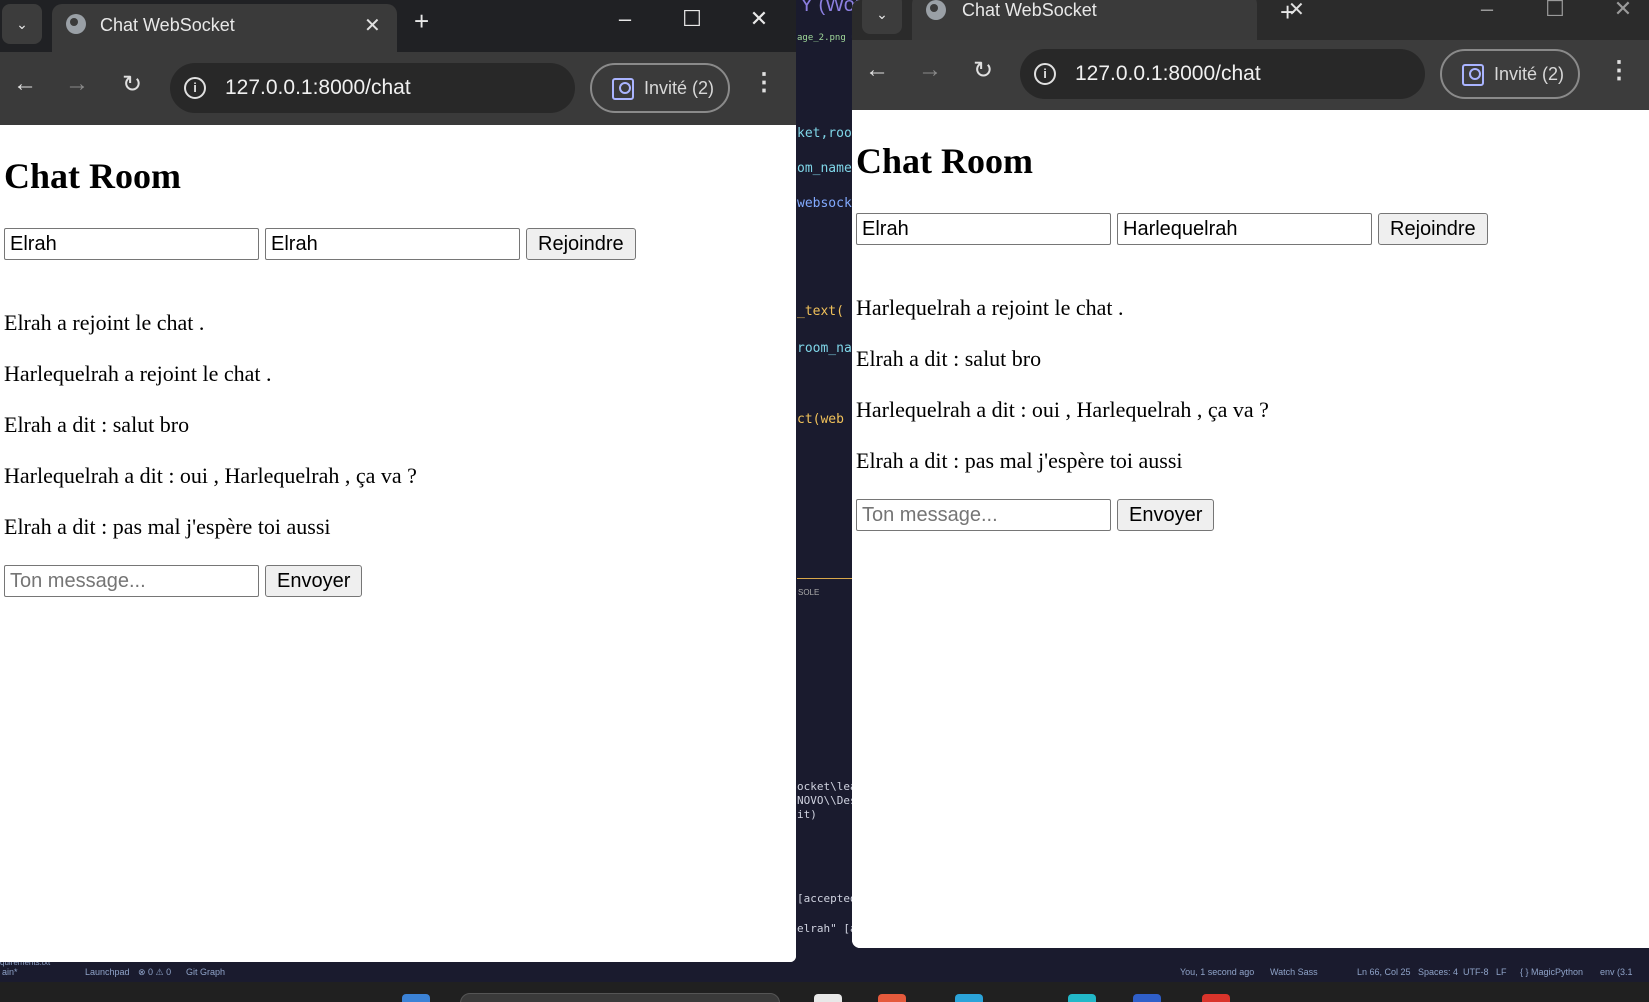 The image size is (1649, 1002). I want to click on status-env: env (3.1, so click(1616, 972).